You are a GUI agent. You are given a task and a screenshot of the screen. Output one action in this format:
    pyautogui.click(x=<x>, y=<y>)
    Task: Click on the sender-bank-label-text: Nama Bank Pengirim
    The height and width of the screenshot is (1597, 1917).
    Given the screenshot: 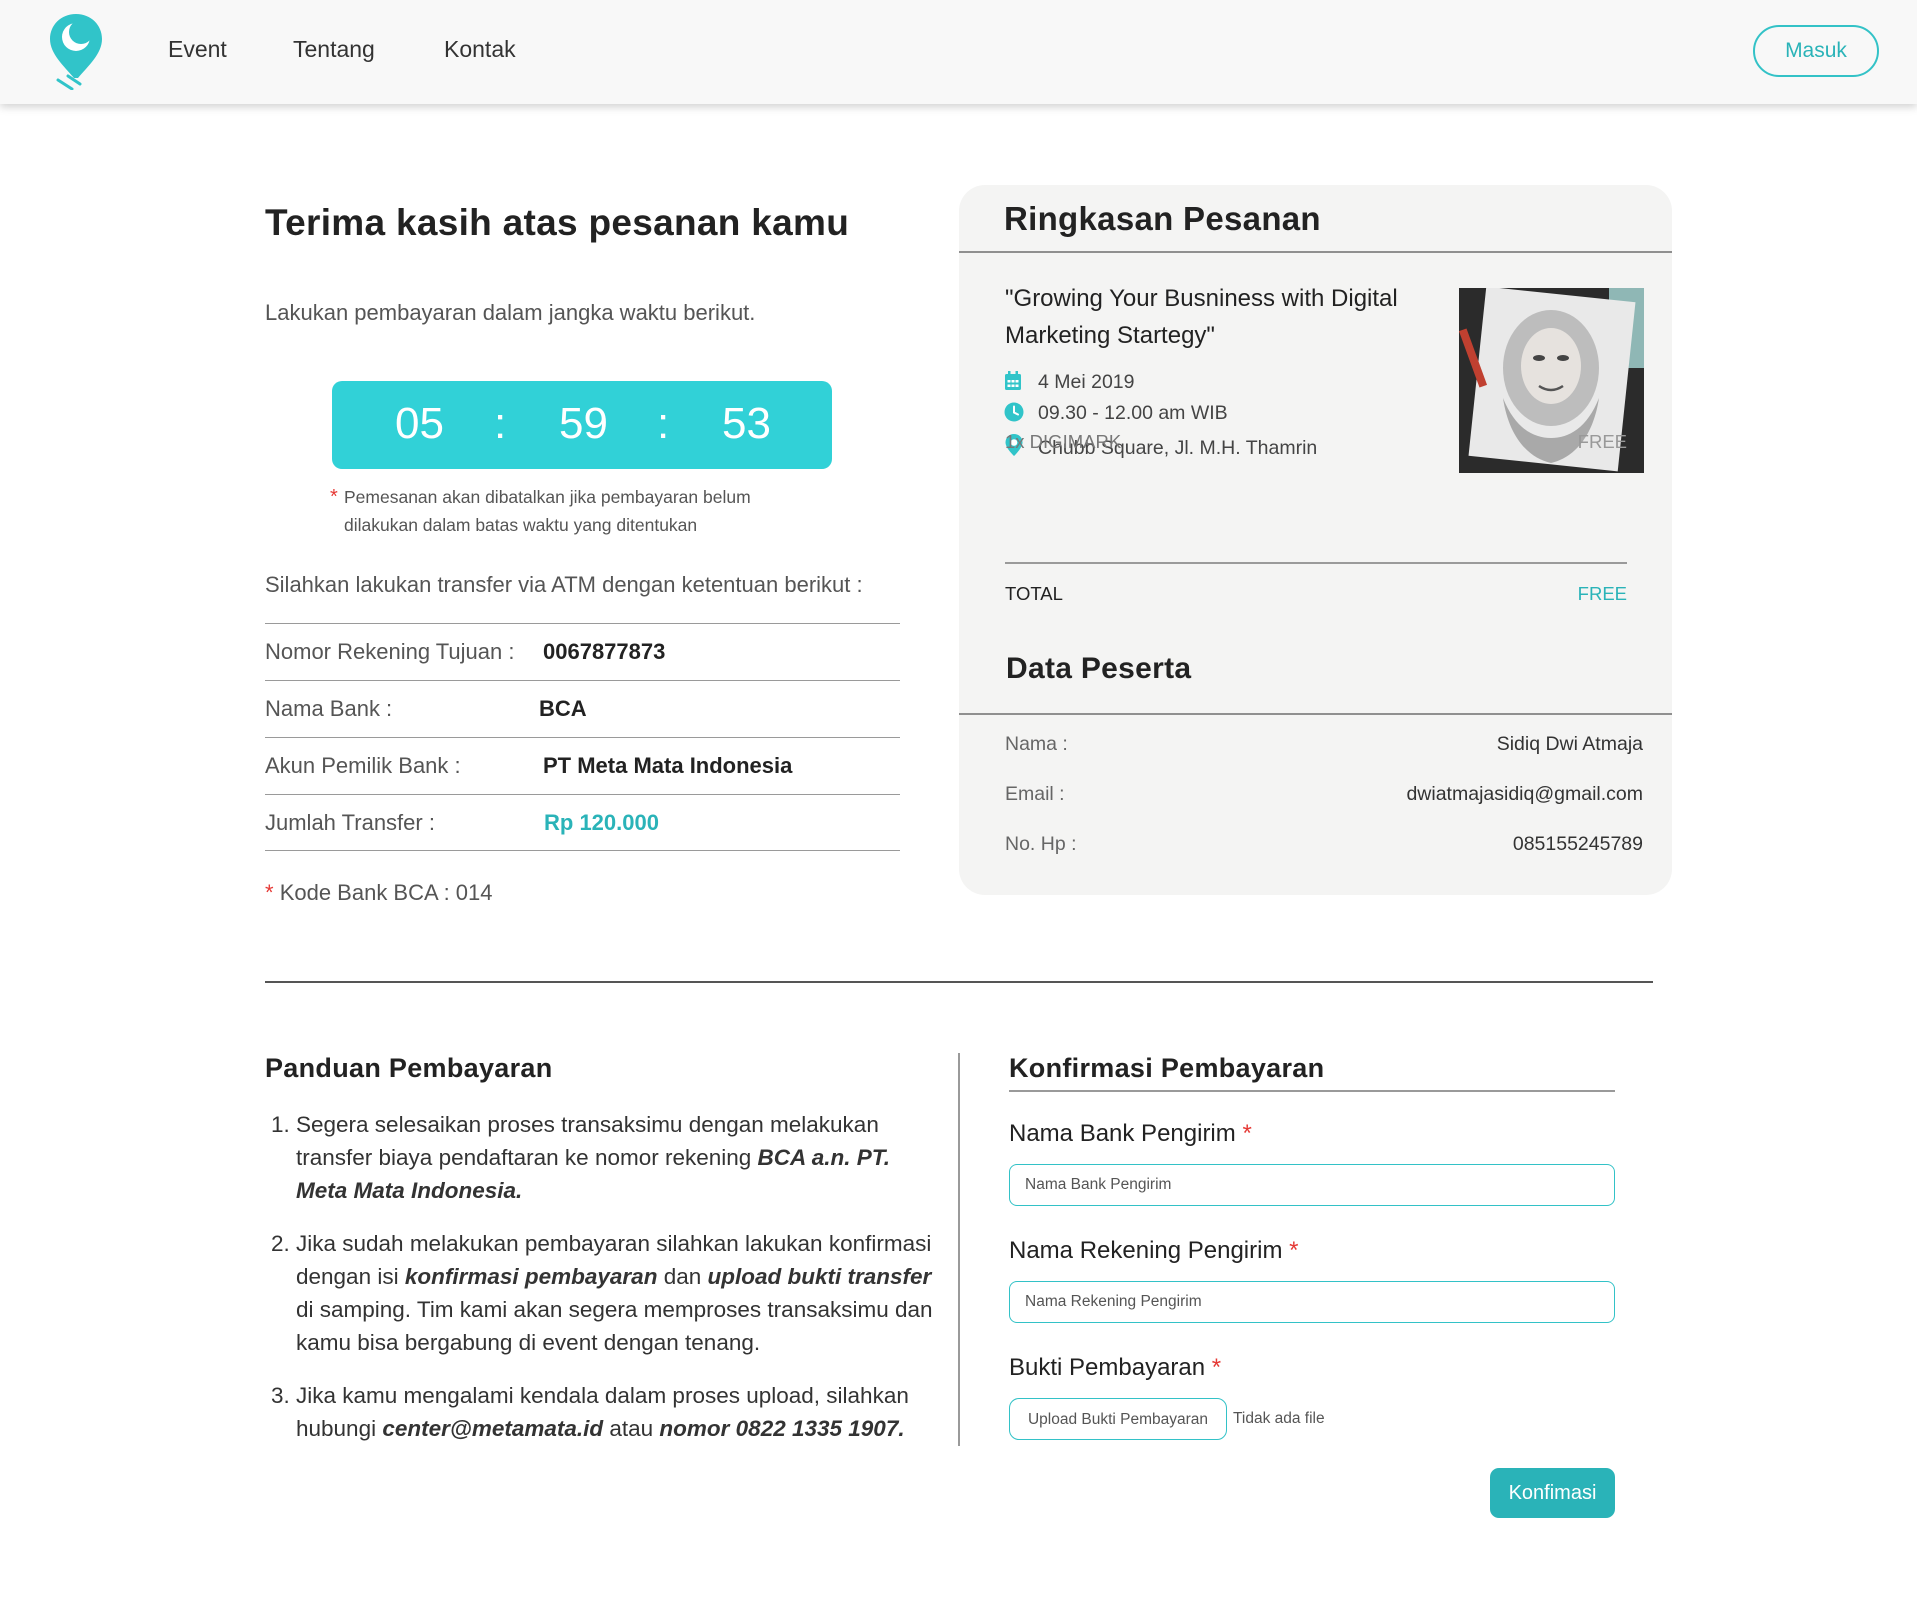 What is the action you would take?
    pyautogui.click(x=1122, y=1133)
    